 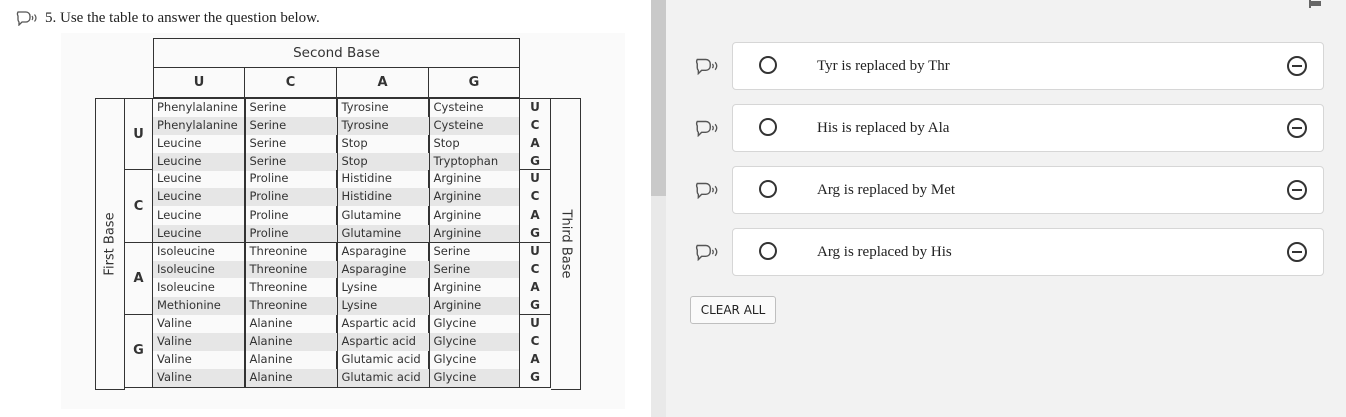 I want to click on answer-option-label: Arg is replaced by His, so click(x=884, y=252).